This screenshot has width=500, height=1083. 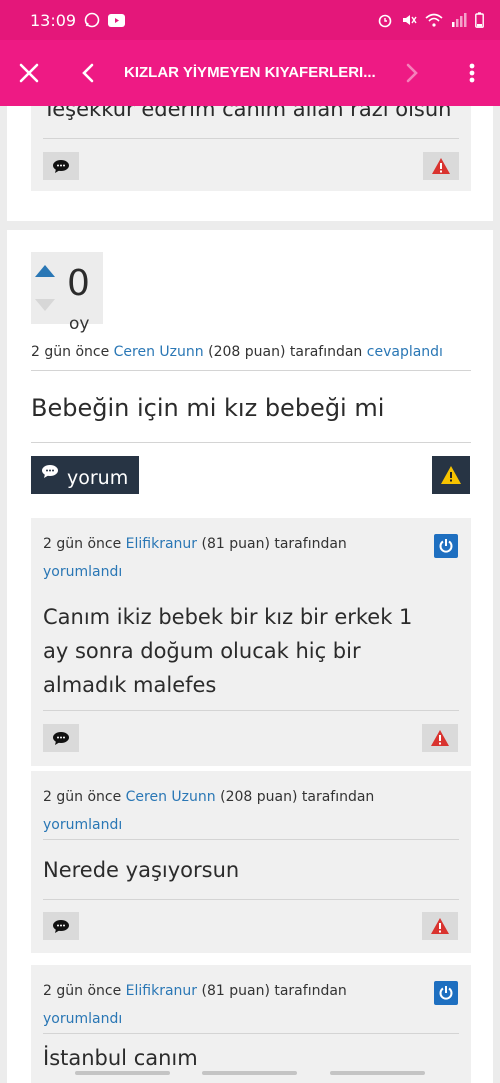 What do you see at coordinates (141, 870) in the screenshot?
I see `comment-text: Nerede yaşıyorsun` at bounding box center [141, 870].